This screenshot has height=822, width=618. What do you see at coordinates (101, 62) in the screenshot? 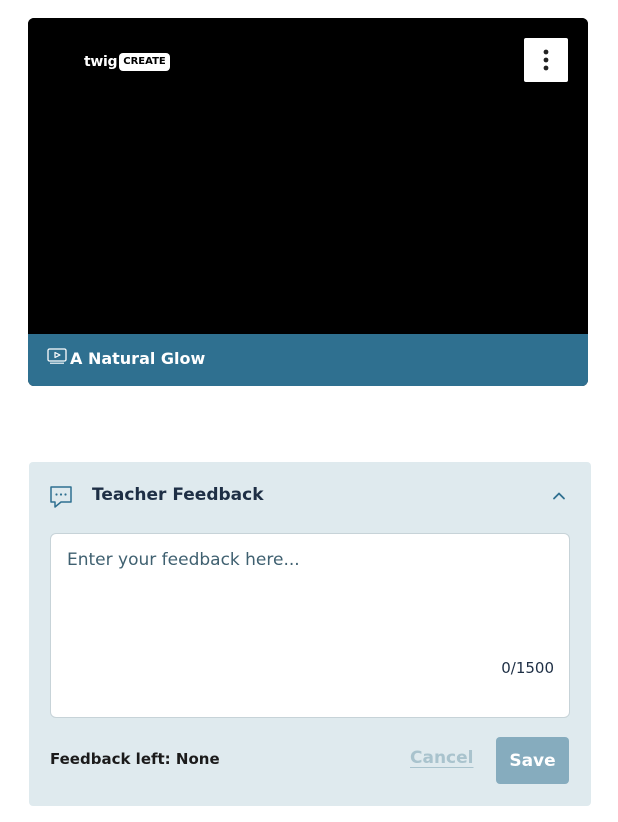
I see `logo-word: twig` at bounding box center [101, 62].